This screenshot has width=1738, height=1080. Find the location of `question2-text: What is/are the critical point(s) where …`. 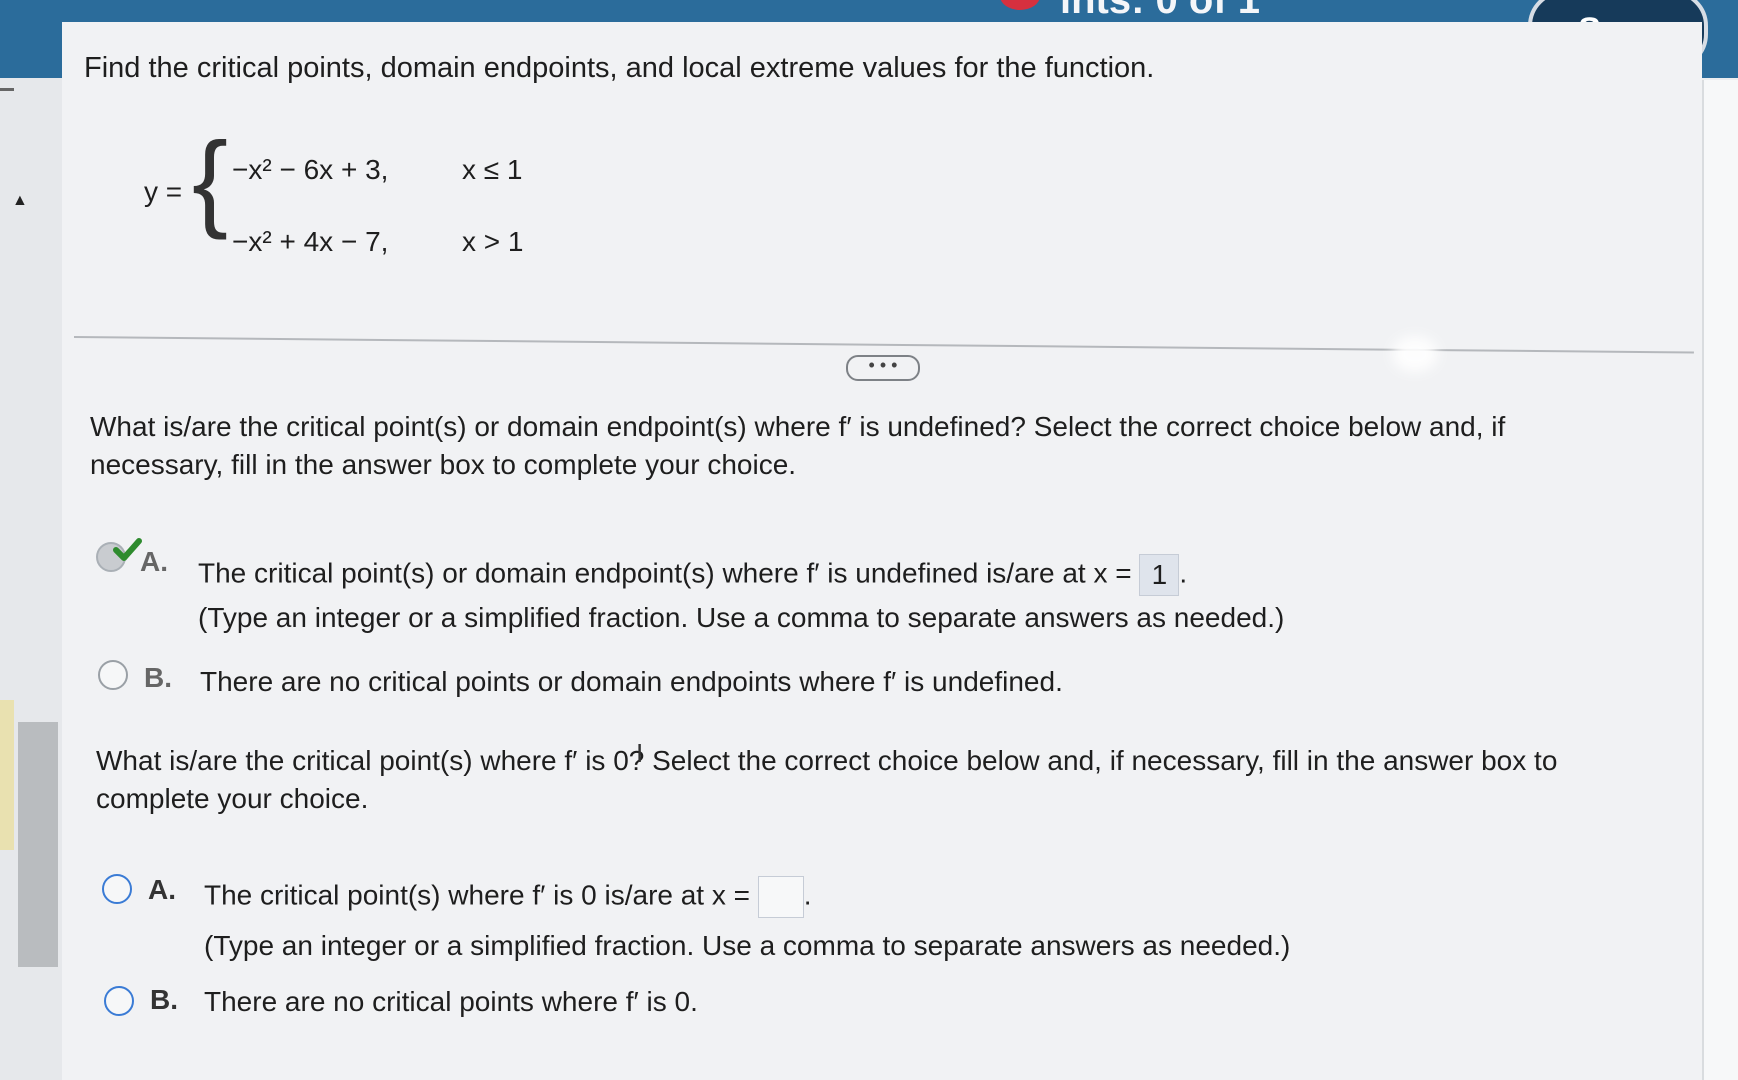

question2-text: What is/are the critical point(s) where … is located at coordinates (827, 779).